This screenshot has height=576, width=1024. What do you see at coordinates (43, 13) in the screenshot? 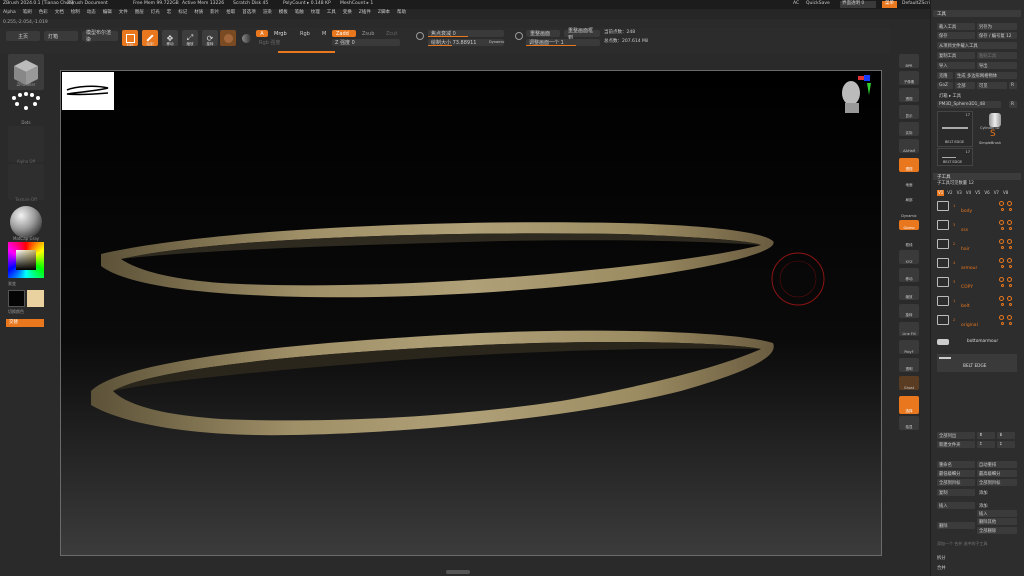
I see `menu-item: 色彩` at bounding box center [43, 13].